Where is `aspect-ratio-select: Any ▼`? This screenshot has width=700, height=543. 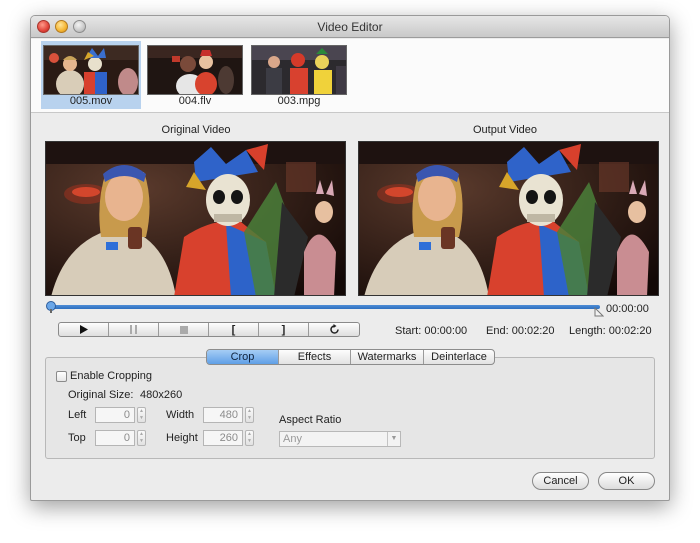 aspect-ratio-select: Any ▼ is located at coordinates (340, 439).